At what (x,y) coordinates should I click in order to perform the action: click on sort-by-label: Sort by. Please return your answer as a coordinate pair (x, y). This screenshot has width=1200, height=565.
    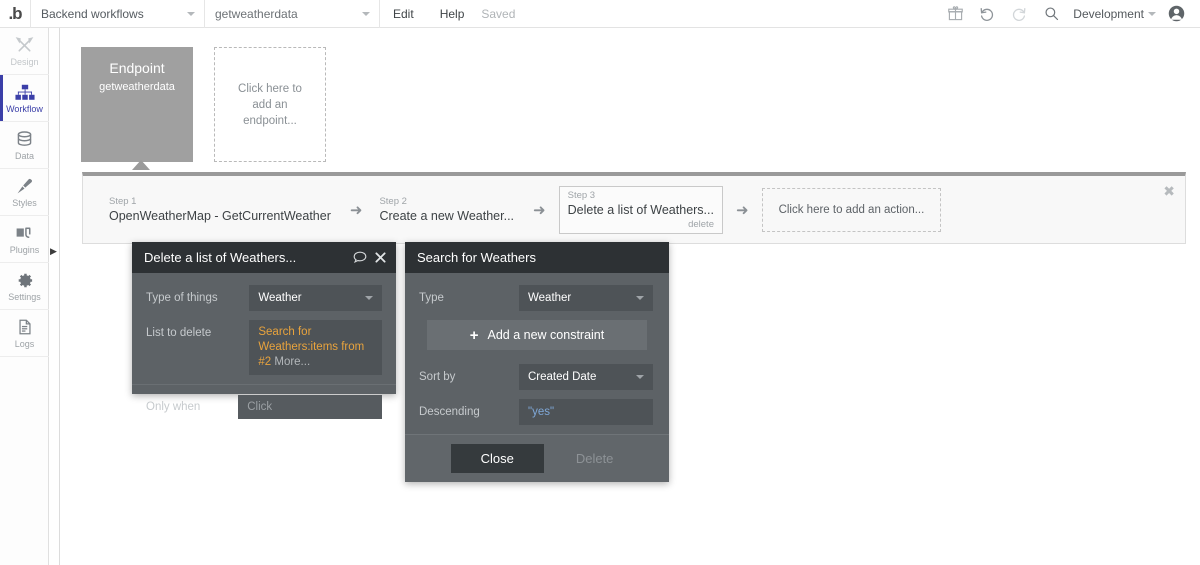
    Looking at the image, I should click on (437, 377).